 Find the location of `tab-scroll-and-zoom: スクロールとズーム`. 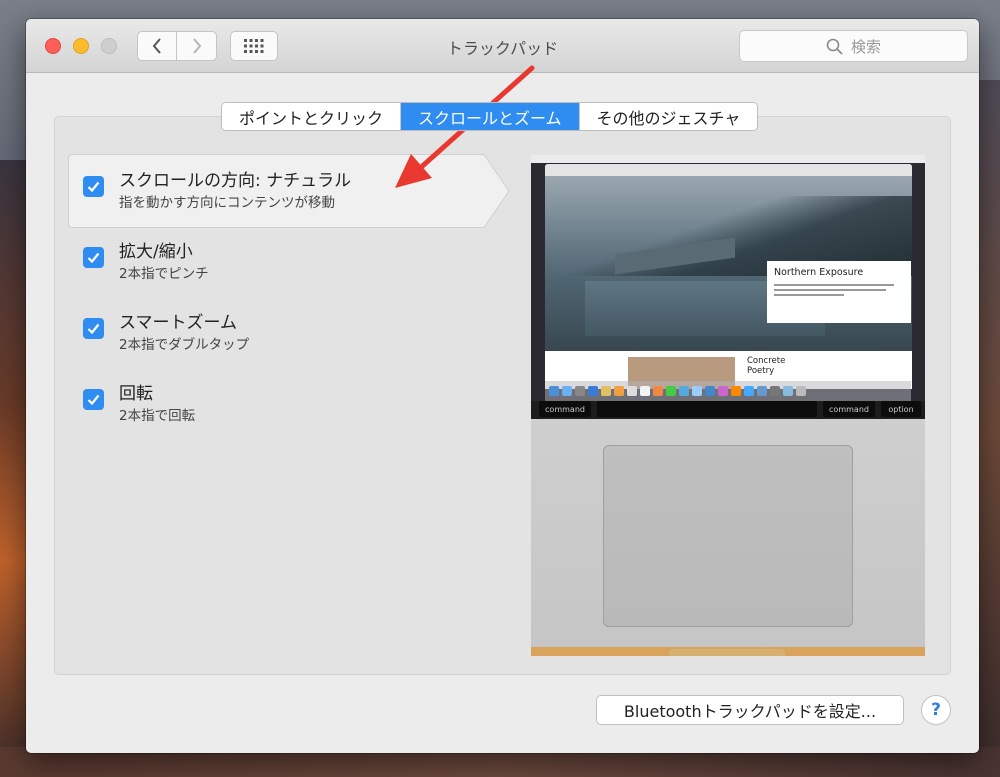

tab-scroll-and-zoom: スクロールとズーム is located at coordinates (489, 116).